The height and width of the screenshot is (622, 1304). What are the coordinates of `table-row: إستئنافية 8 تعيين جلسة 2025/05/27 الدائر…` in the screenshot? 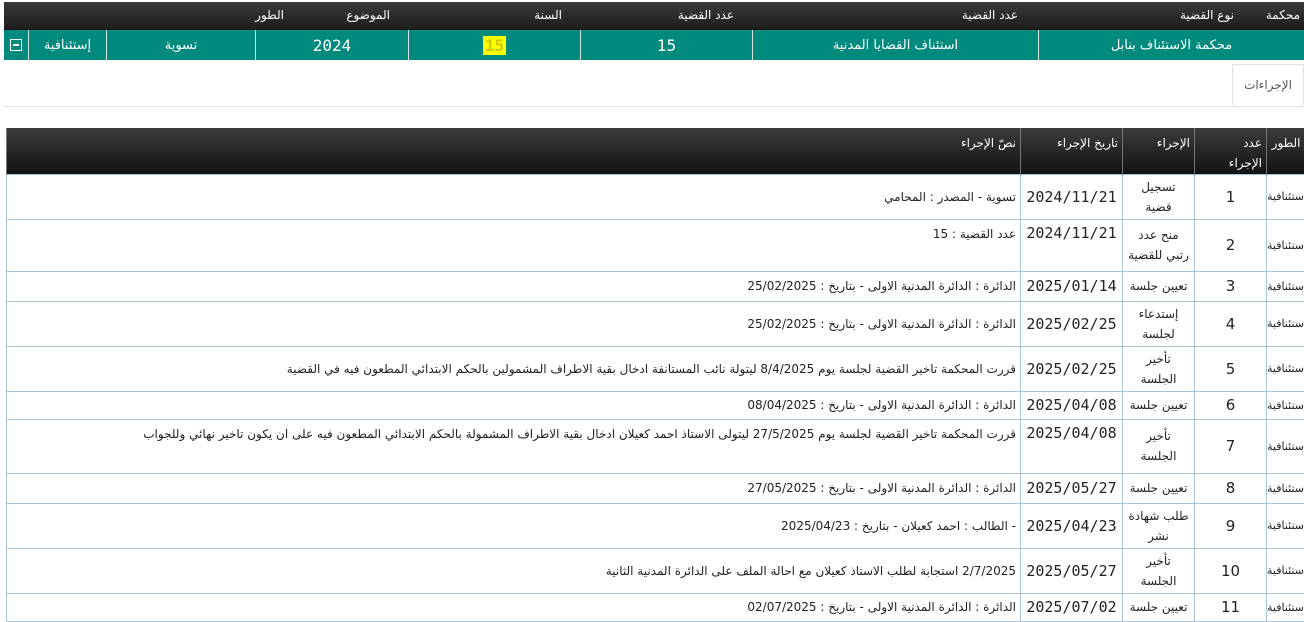 It's located at (655, 488).